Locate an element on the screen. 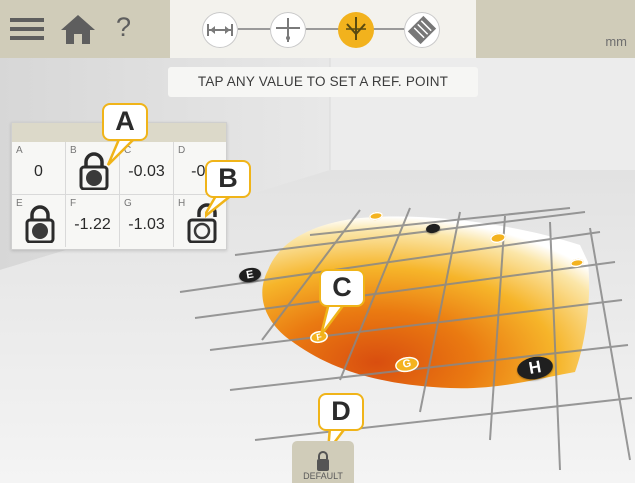 The height and width of the screenshot is (483, 635). help-mark: ? is located at coordinates (124, 27).